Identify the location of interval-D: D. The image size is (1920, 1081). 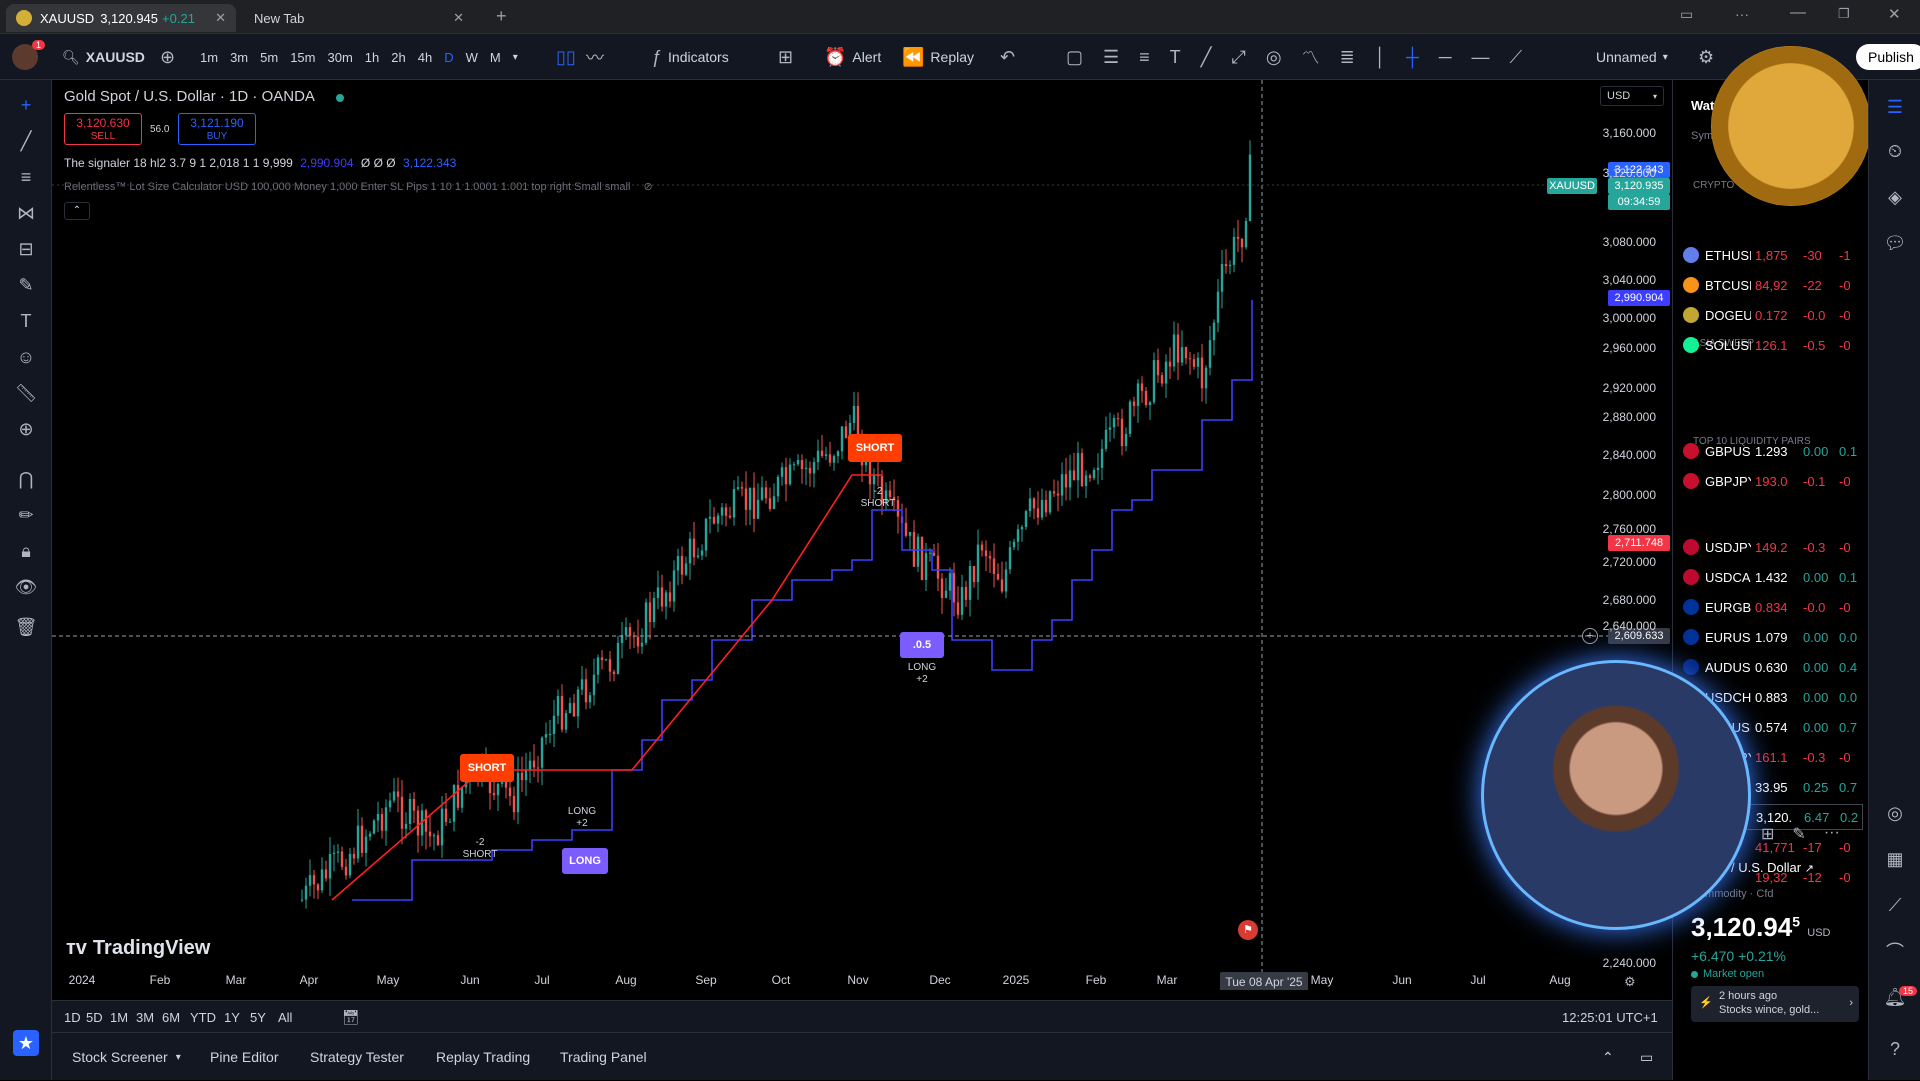
(448, 57).